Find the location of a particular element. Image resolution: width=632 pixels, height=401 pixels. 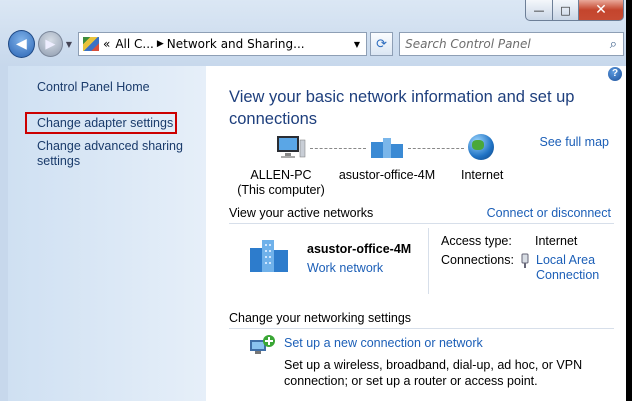

forward-button: ▶ is located at coordinates (50, 44).